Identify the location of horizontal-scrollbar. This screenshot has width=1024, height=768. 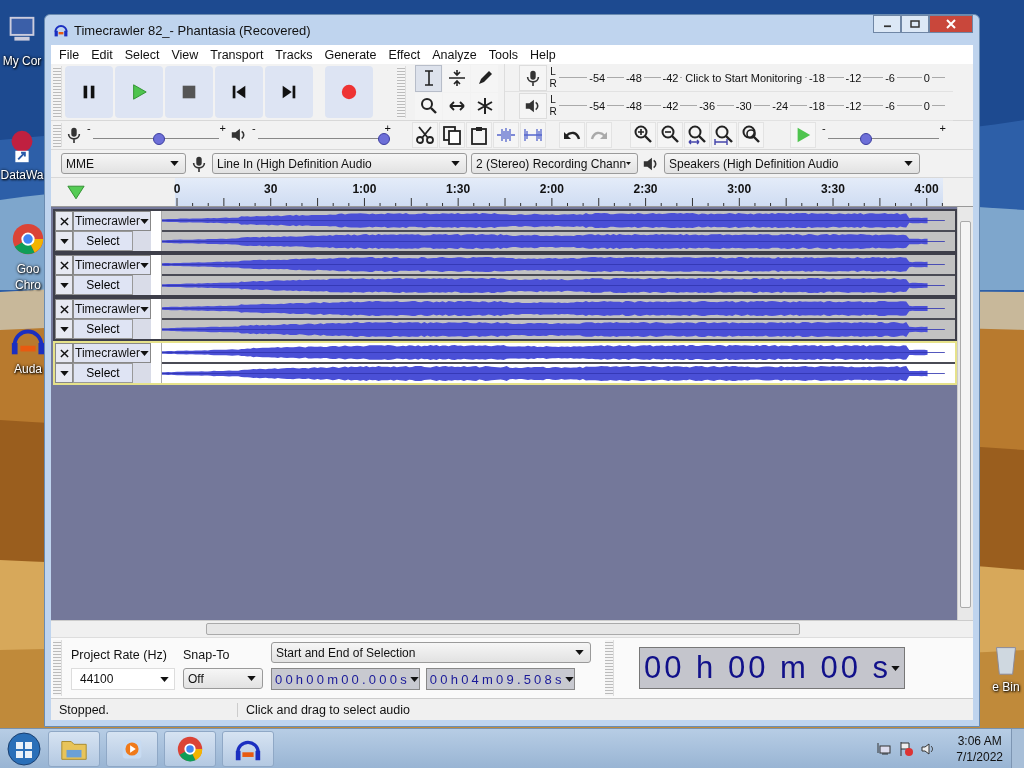
(512, 628).